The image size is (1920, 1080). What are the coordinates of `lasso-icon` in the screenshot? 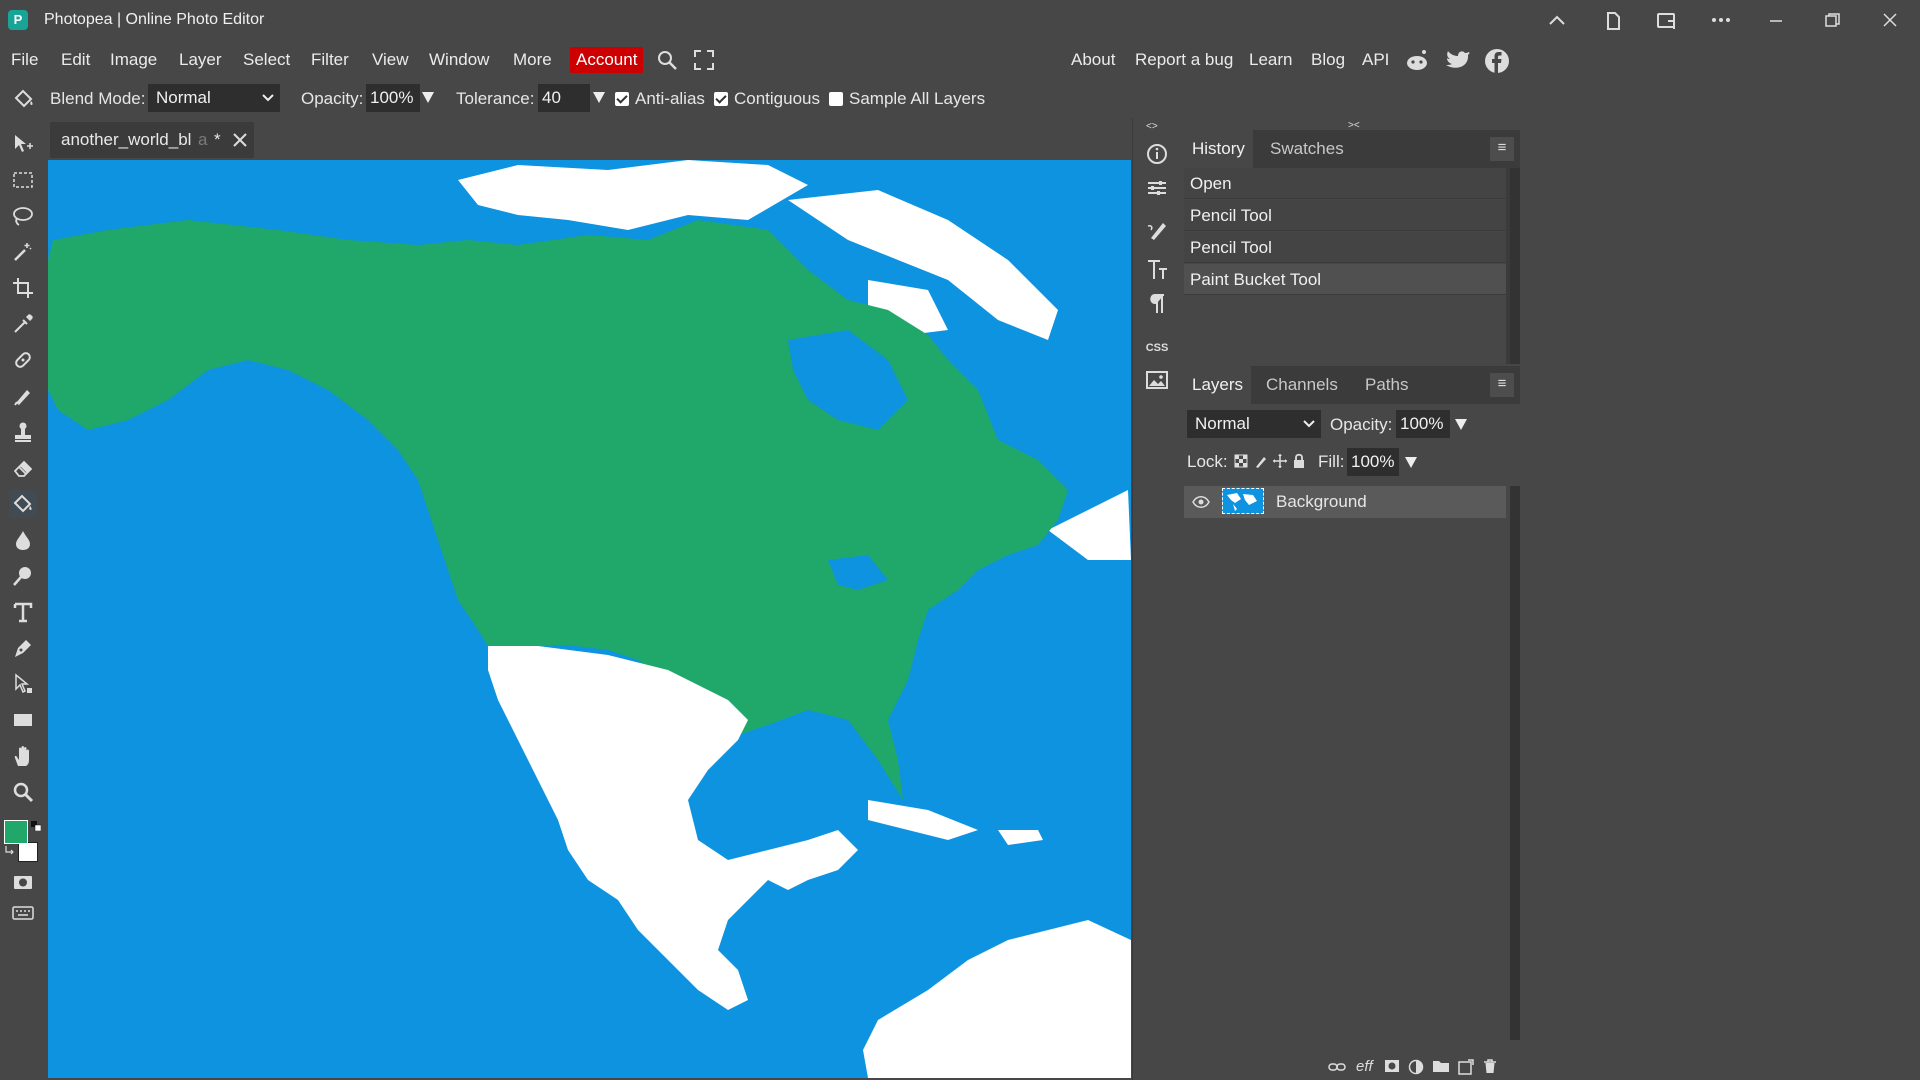 It's located at (23, 216).